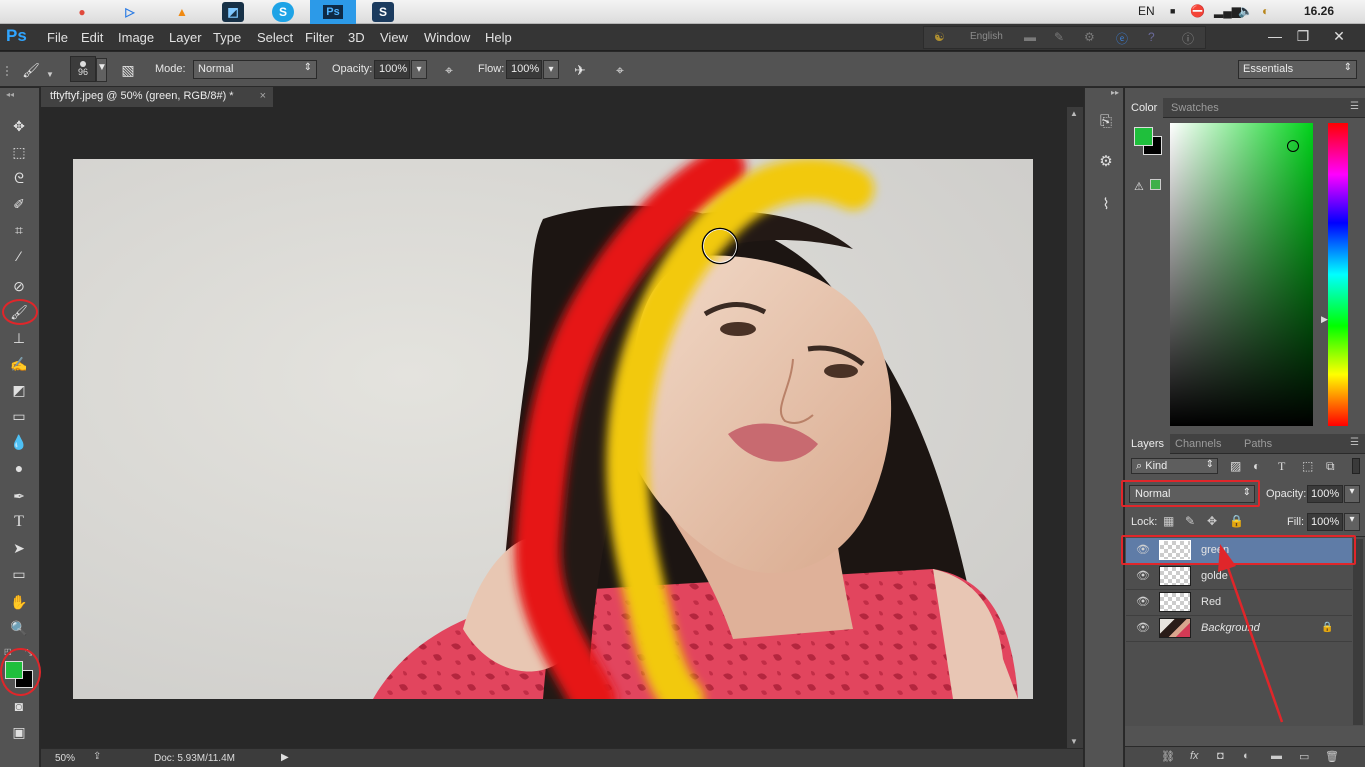  What do you see at coordinates (136, 37) in the screenshot?
I see `menu-image: Image` at bounding box center [136, 37].